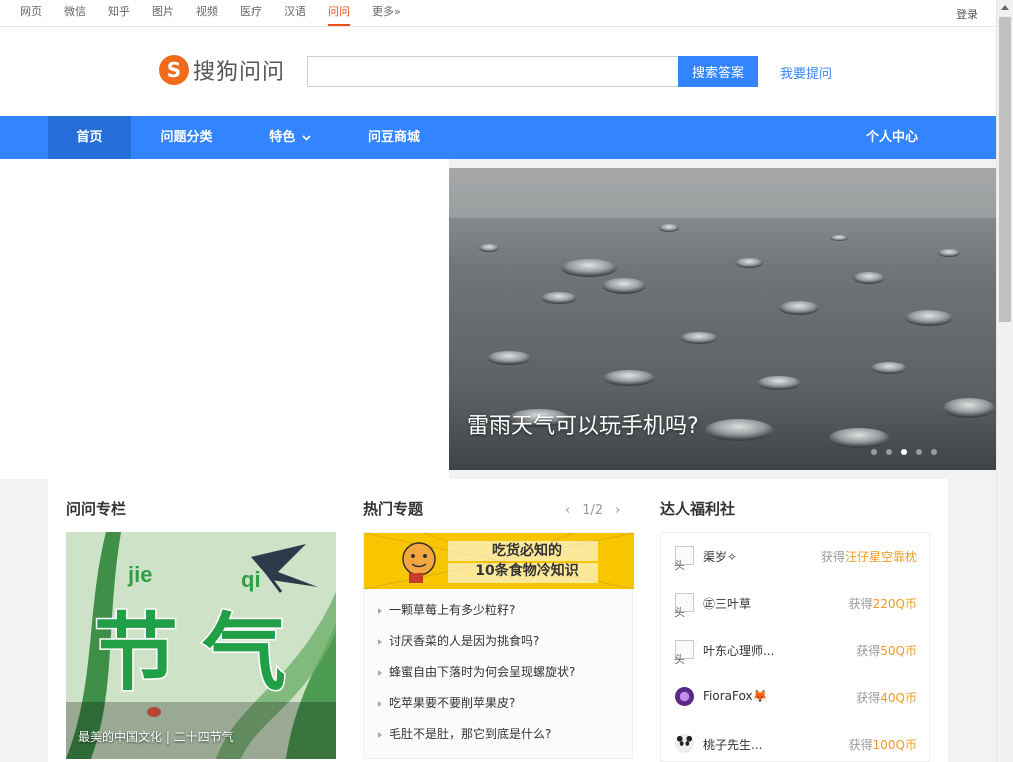  Describe the element at coordinates (498, 137) in the screenshot. I see `main-nav: 首页 问题分类 特色 问豆商城 个人中心` at that location.